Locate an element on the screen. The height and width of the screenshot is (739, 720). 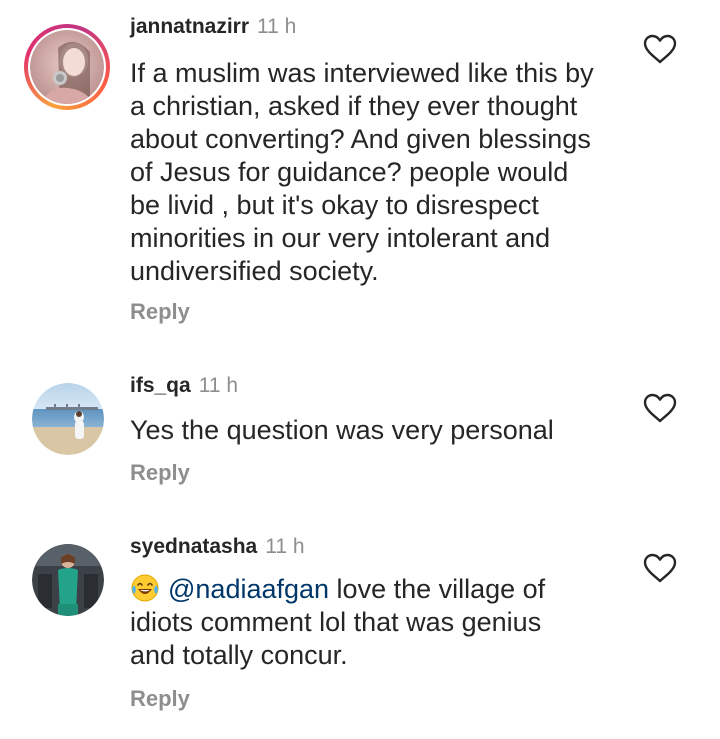
comment-text-segment: love the village of is located at coordinates (437, 589).